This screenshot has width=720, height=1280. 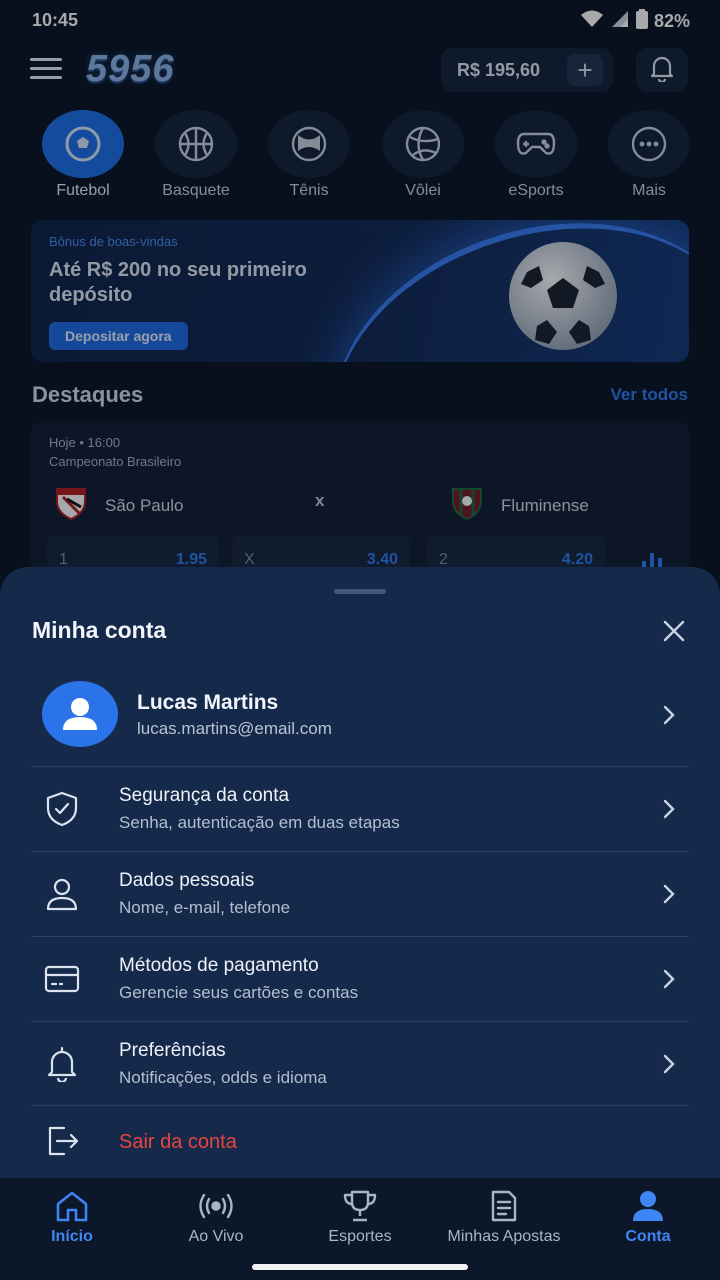 What do you see at coordinates (62, 809) in the screenshot?
I see `shield-icon` at bounding box center [62, 809].